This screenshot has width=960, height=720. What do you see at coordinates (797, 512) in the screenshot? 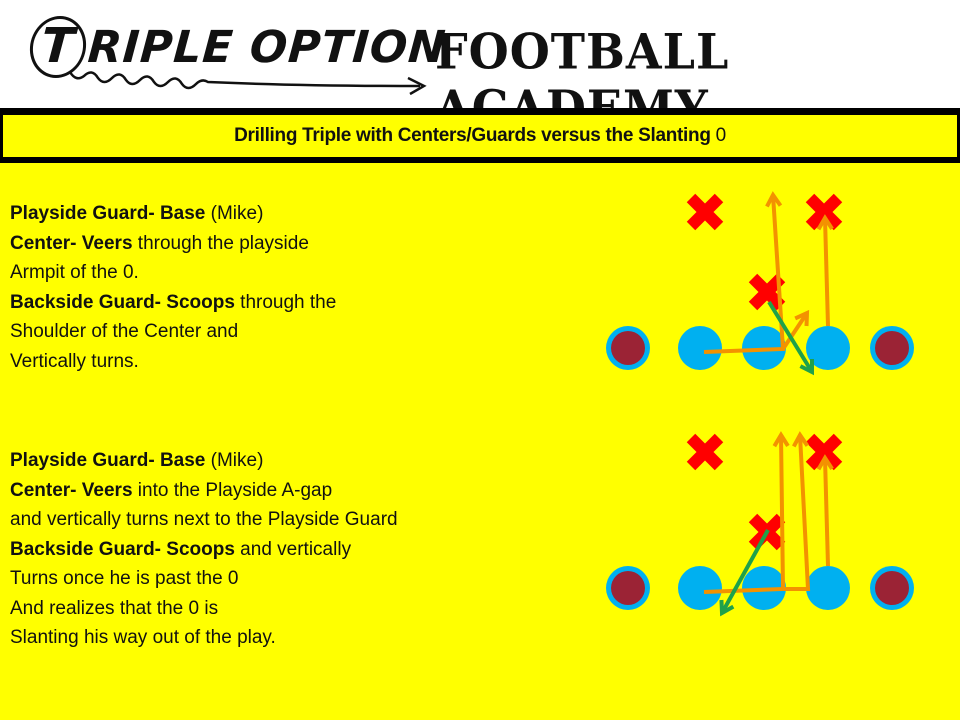
I see `center-path` at bounding box center [797, 512].